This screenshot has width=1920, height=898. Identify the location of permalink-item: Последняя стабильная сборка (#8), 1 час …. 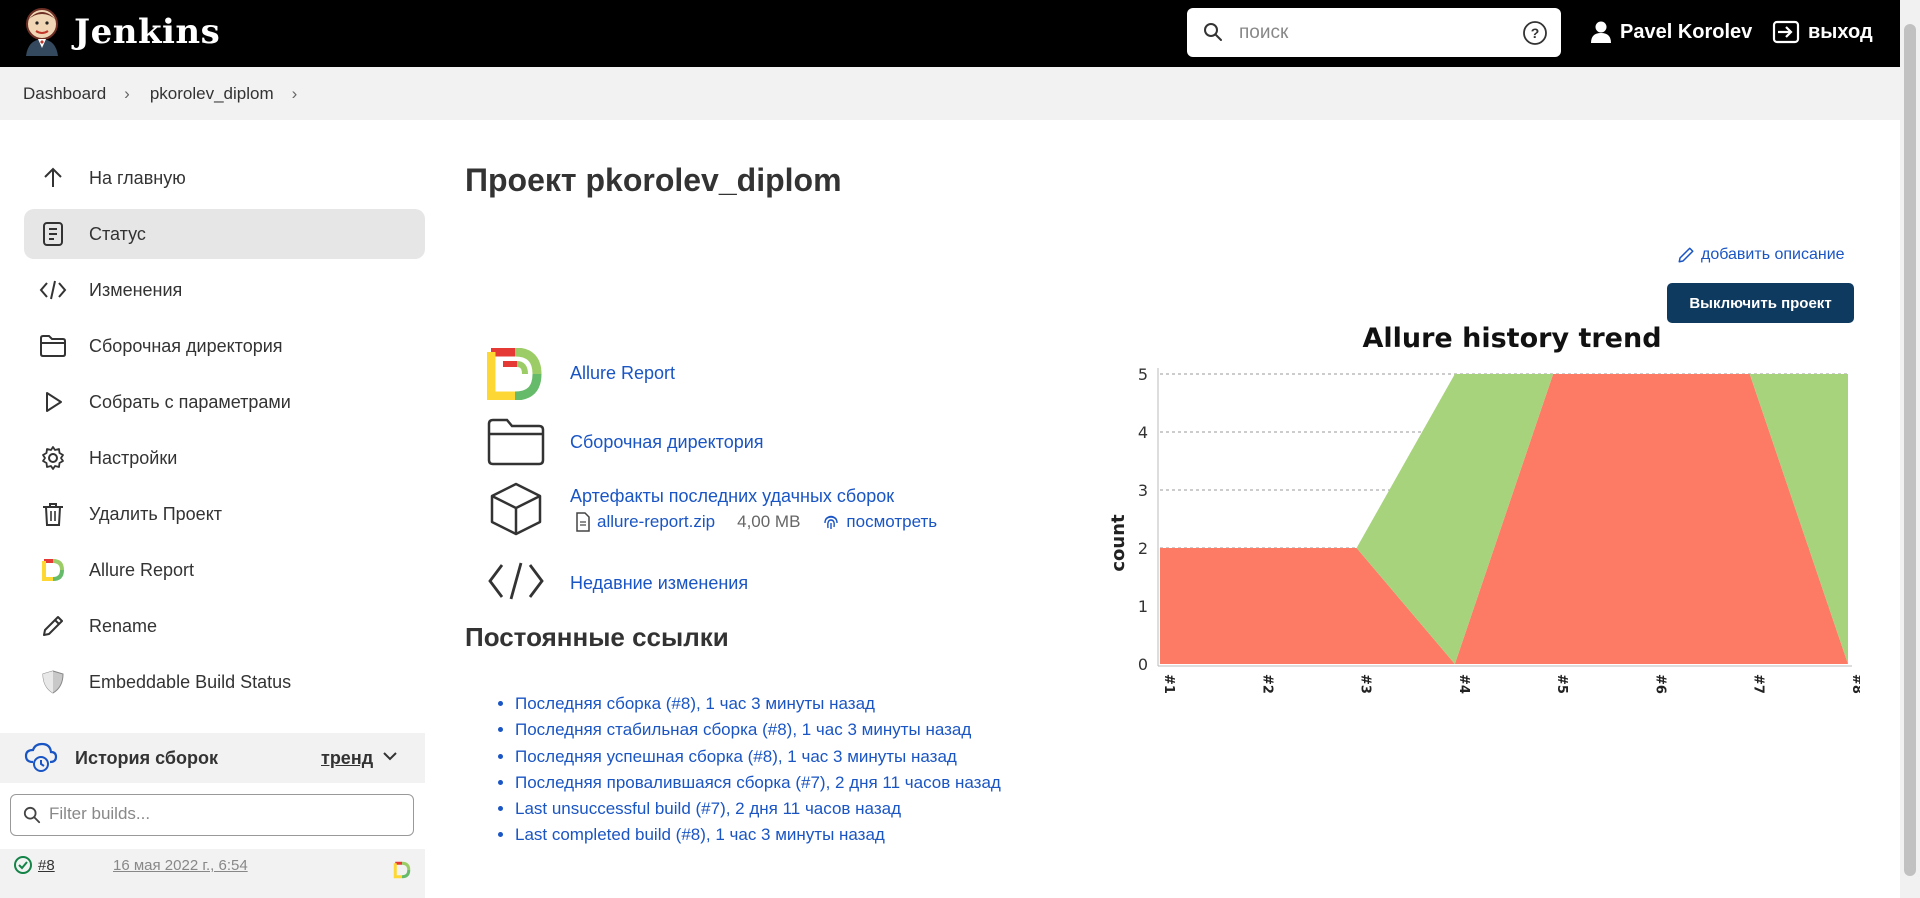
(758, 730).